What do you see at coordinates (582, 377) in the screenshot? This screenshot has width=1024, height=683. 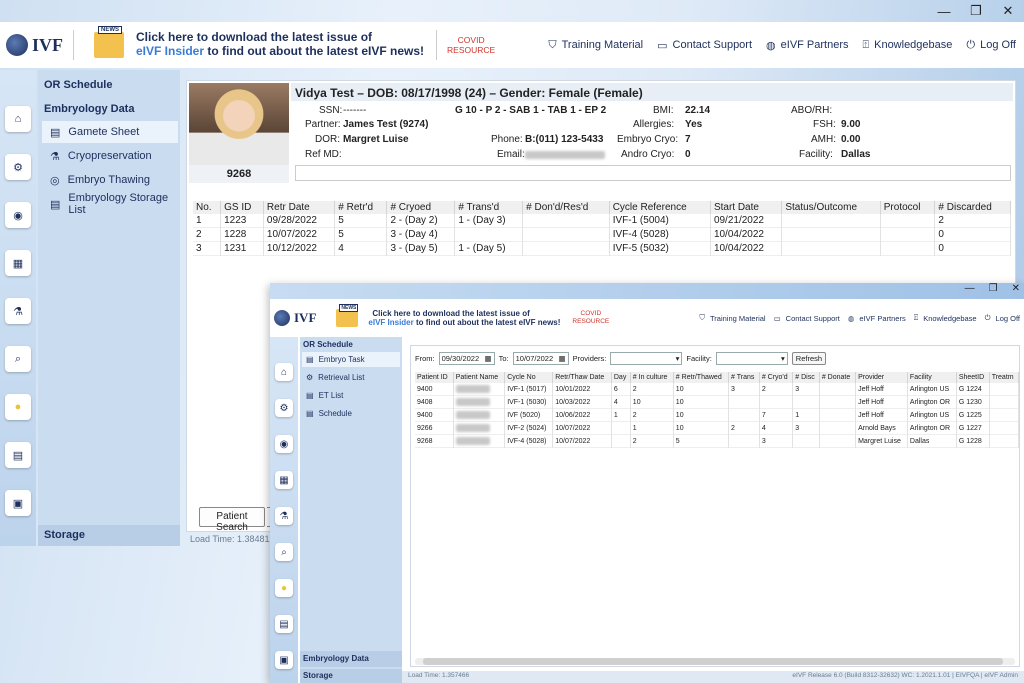 I see `column-header: Retr/Thaw Date` at bounding box center [582, 377].